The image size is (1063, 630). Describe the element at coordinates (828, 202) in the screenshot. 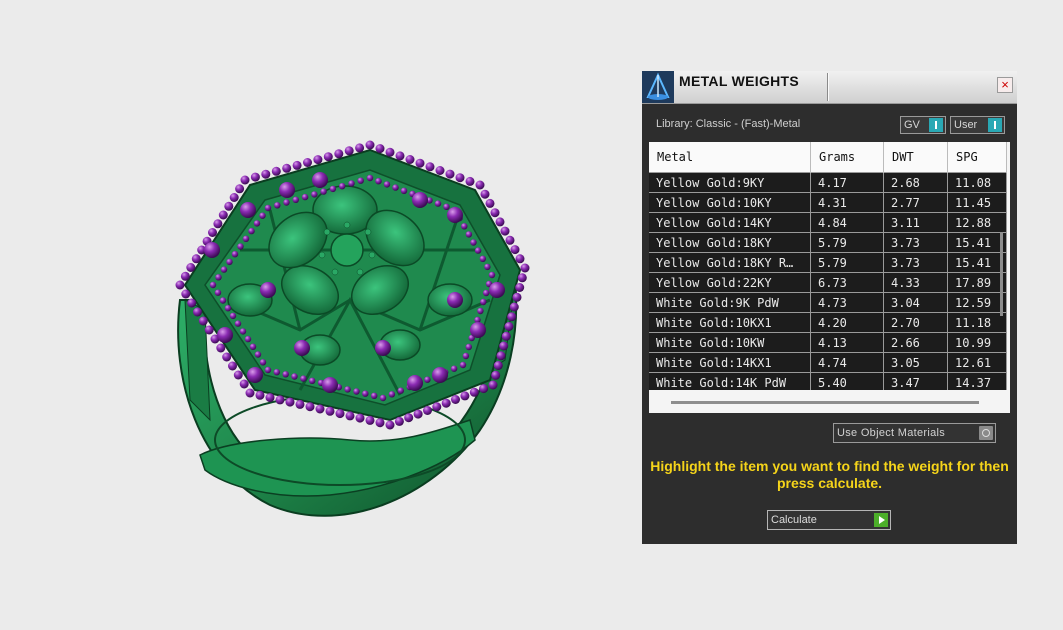

I see `table-row: Yellow Gold:10KY 4.31 2.77 11.45` at that location.